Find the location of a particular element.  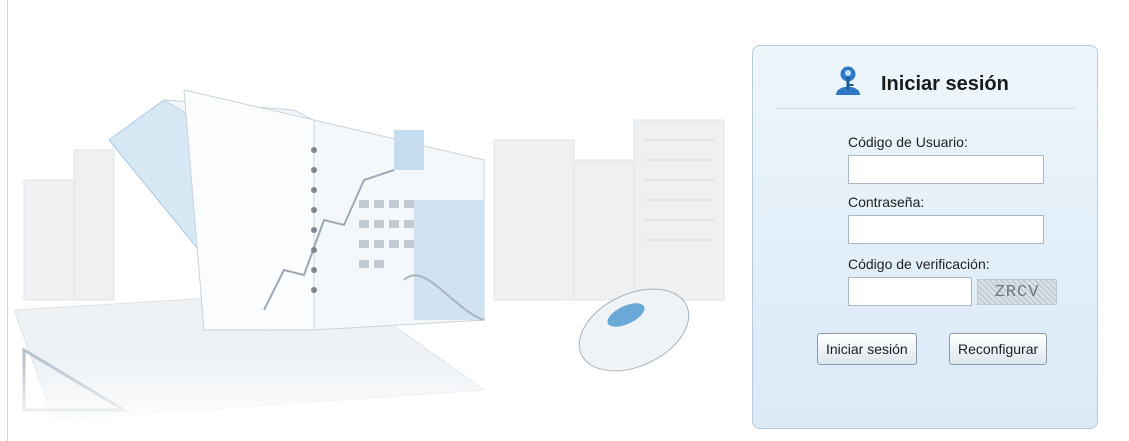

password-field is located at coordinates (946, 229).